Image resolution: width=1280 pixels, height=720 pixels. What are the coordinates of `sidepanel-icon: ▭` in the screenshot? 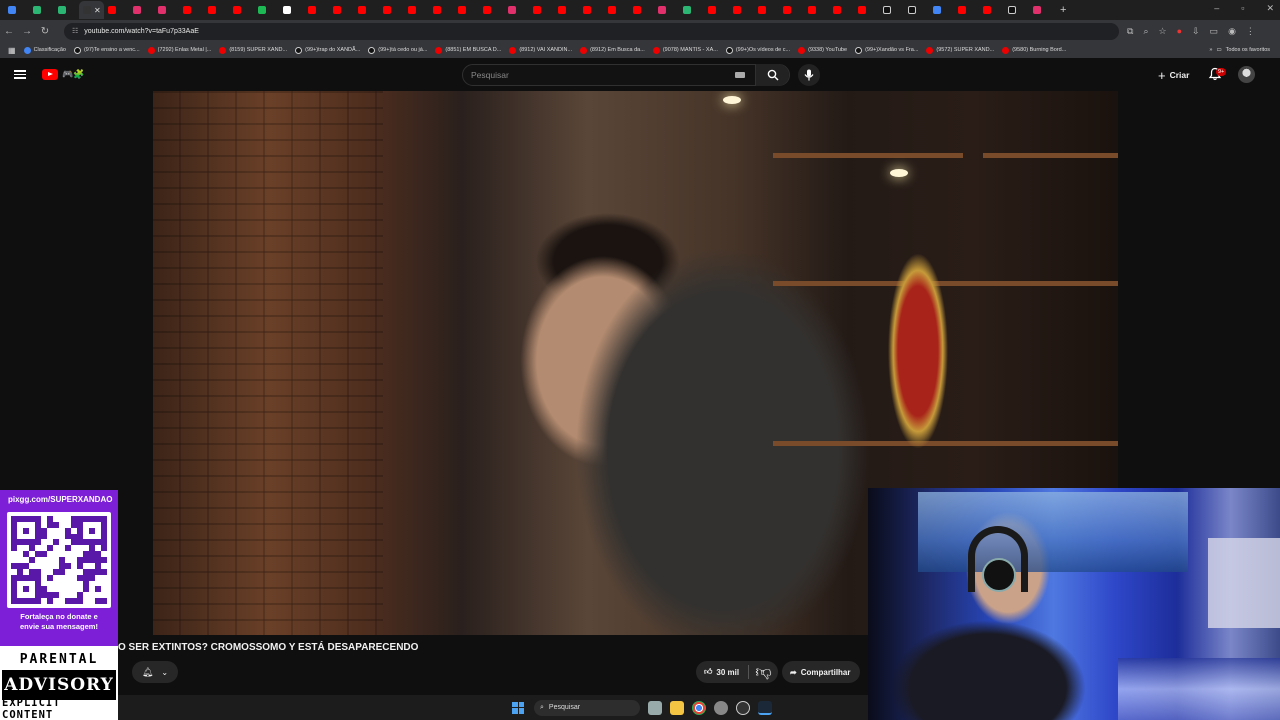 It's located at (1214, 31).